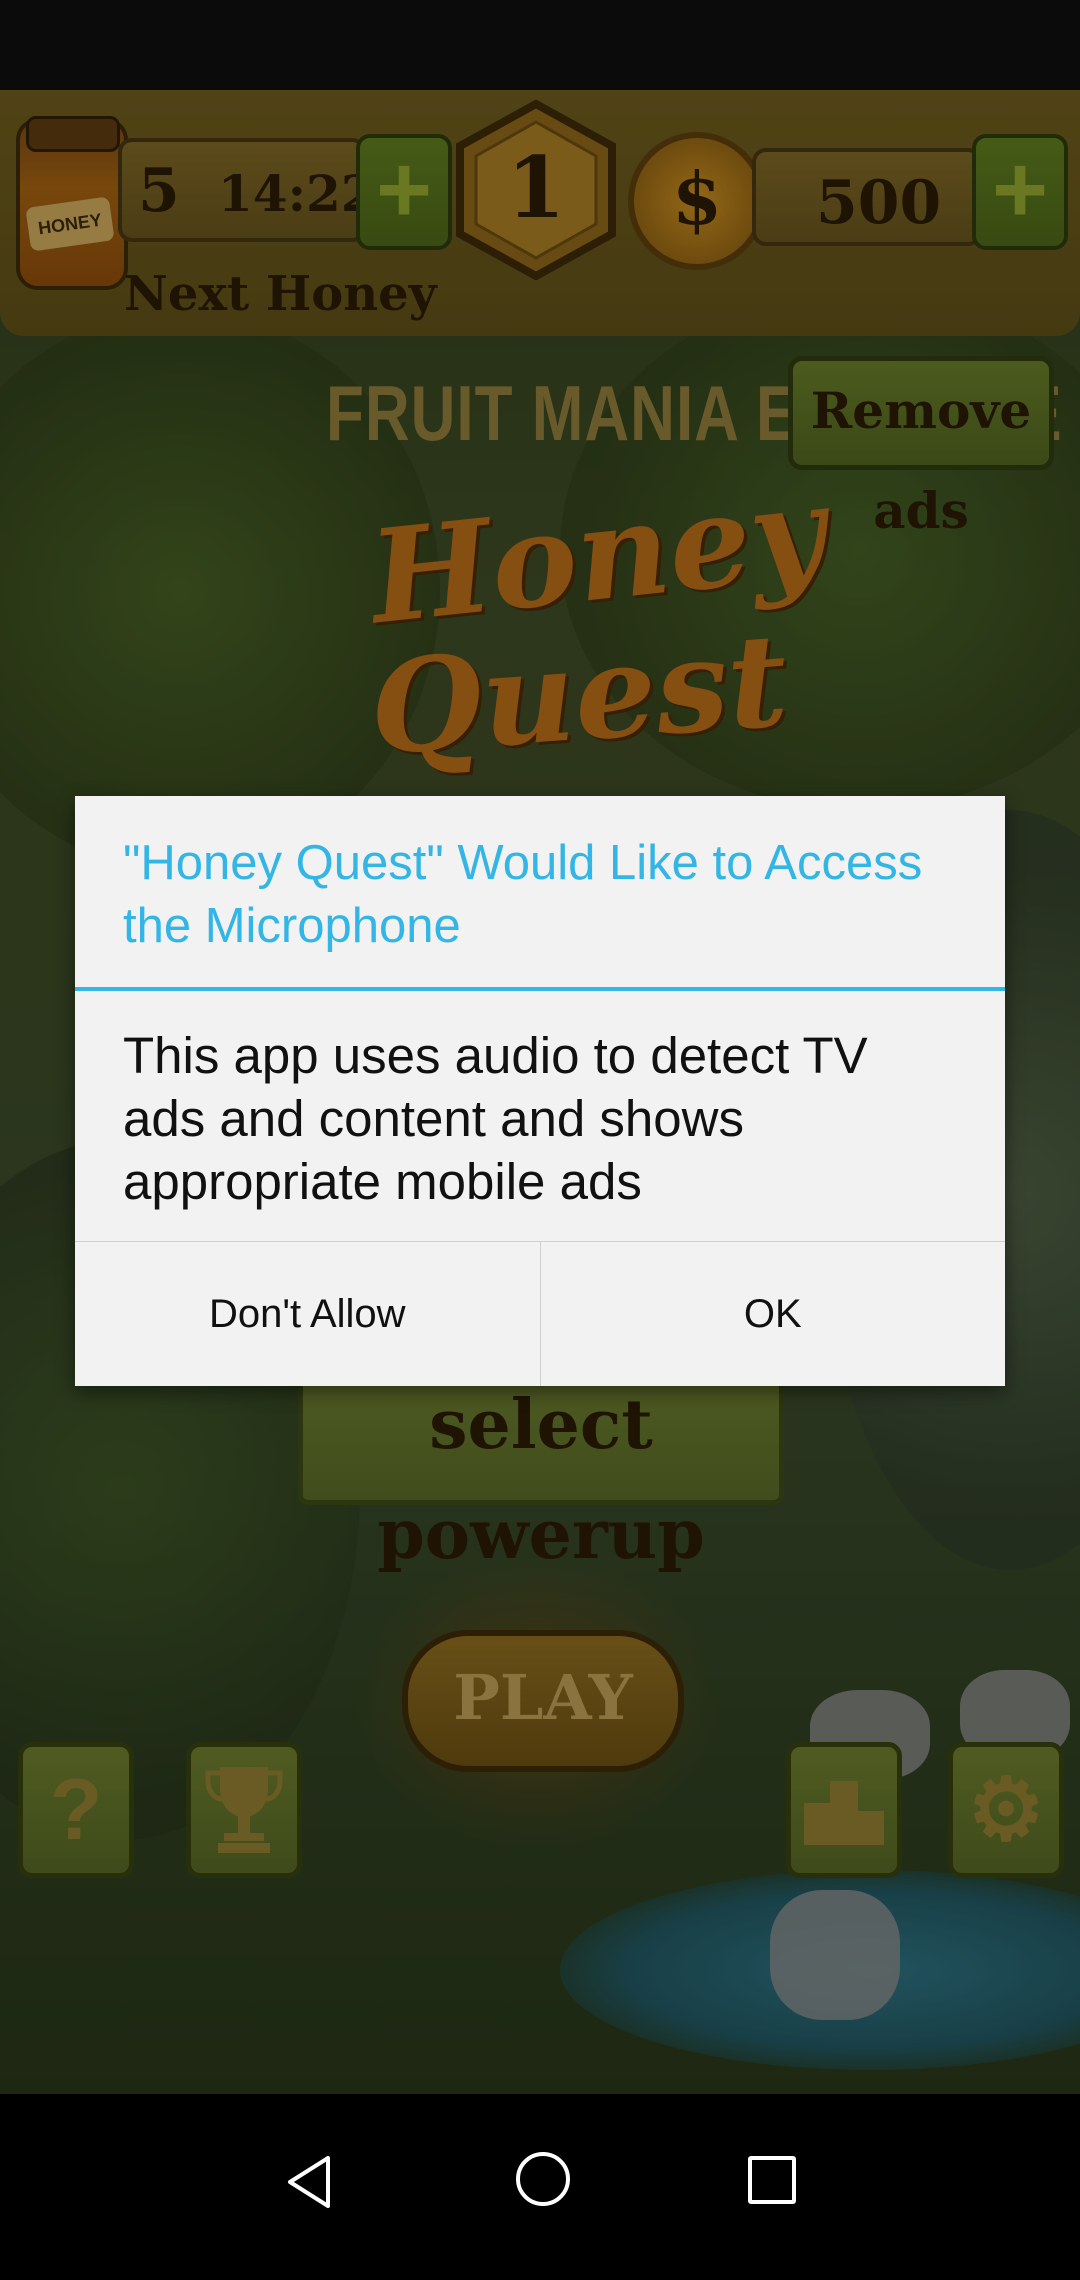  I want to click on ok-button: OK, so click(772, 1314).